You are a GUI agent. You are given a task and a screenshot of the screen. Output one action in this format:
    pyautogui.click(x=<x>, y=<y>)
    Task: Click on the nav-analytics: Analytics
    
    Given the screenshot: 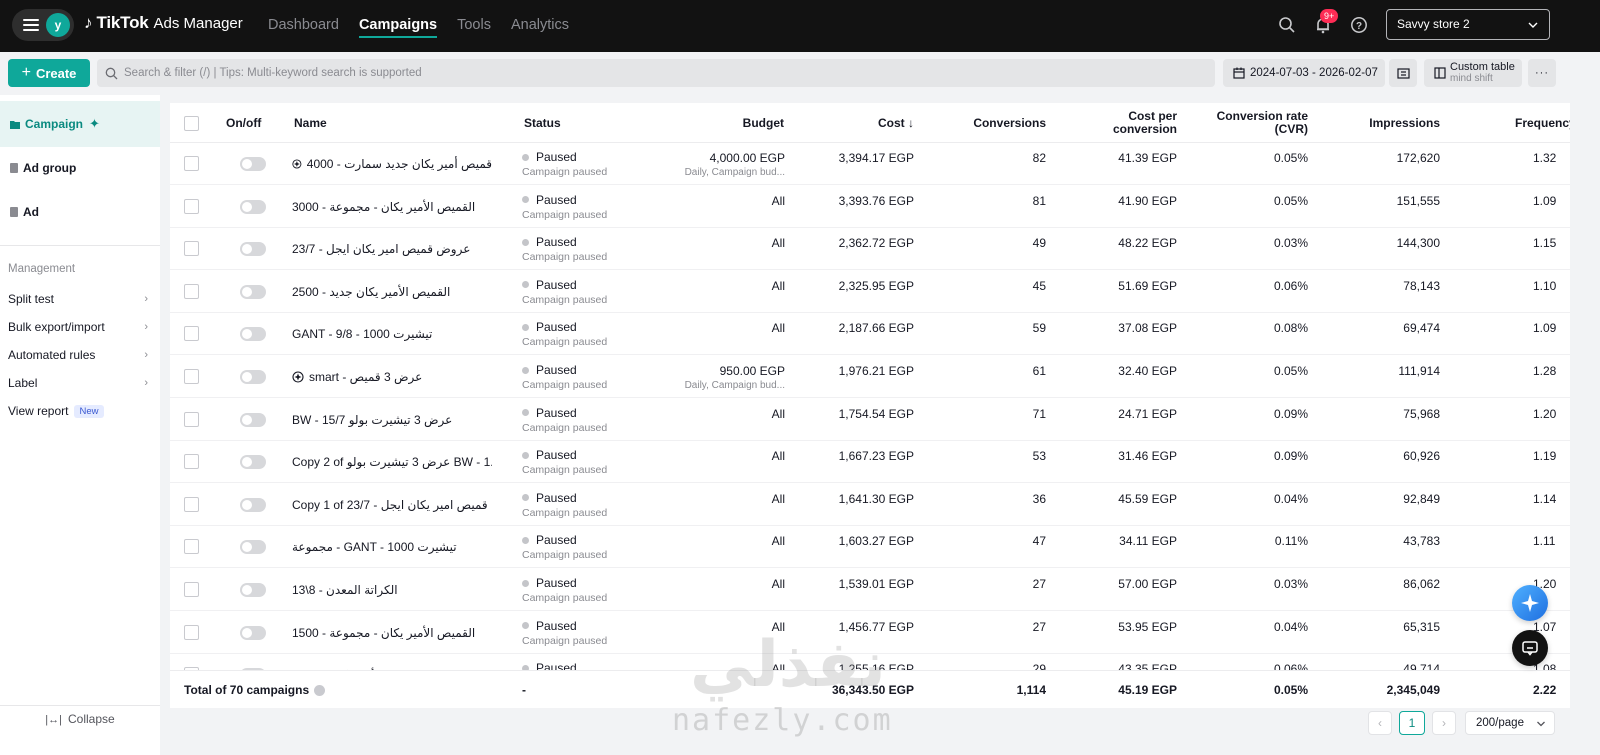 What is the action you would take?
    pyautogui.click(x=540, y=26)
    